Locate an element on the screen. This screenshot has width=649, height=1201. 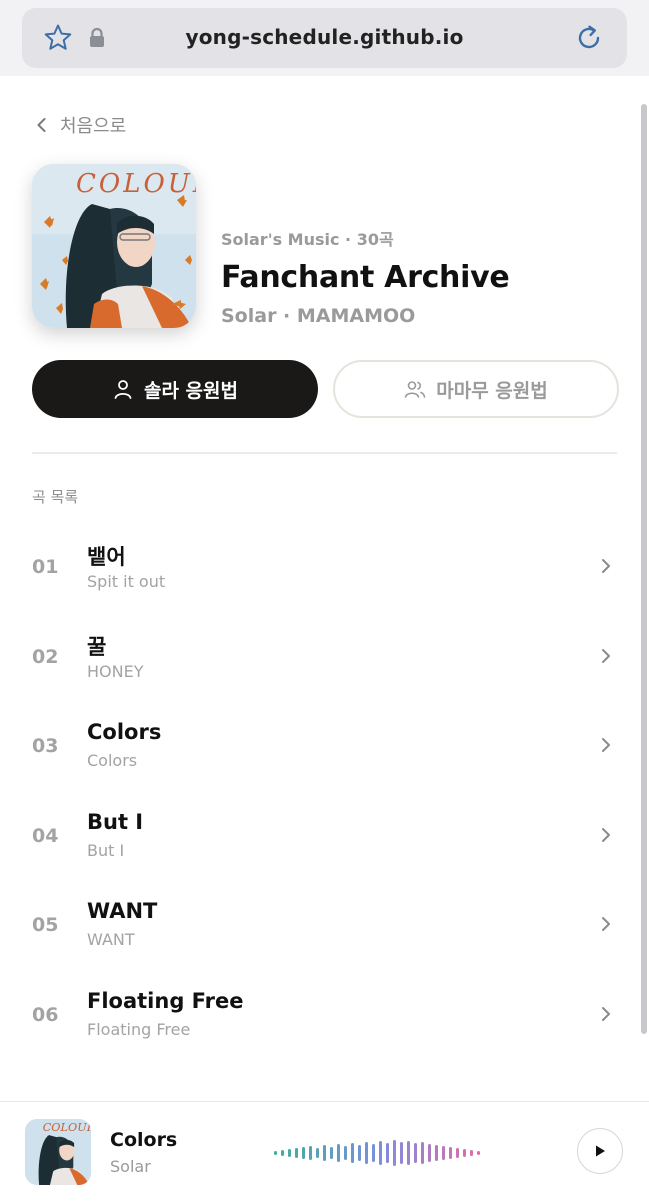
player-artist: Solar is located at coordinates (130, 1166).